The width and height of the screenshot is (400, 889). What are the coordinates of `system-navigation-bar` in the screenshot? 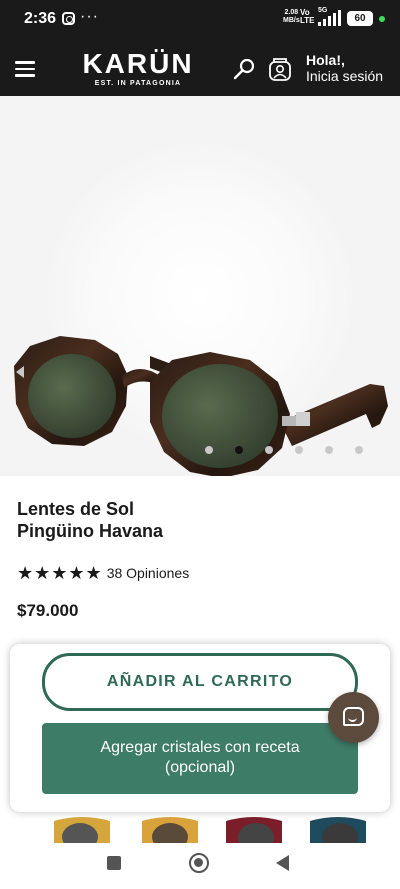 It's located at (200, 866).